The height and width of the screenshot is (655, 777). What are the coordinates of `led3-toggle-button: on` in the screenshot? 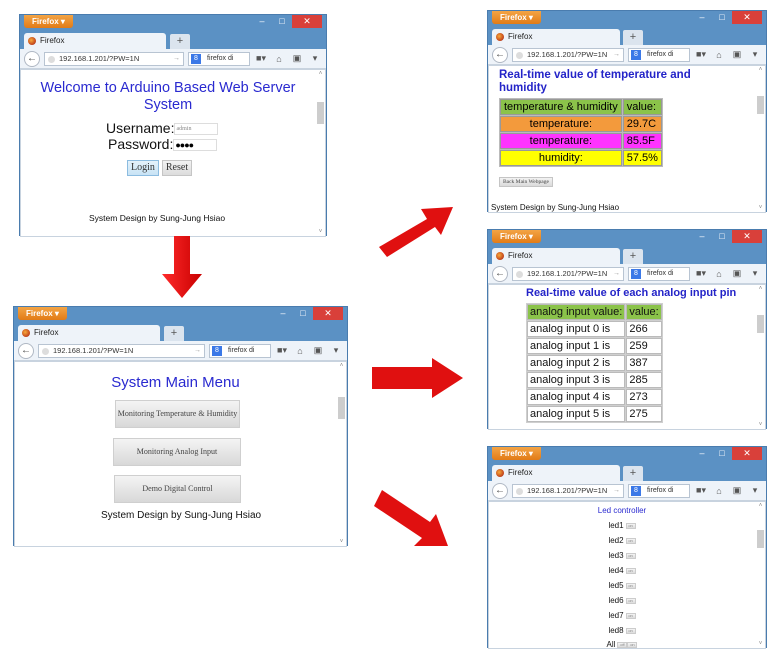 It's located at (630, 555).